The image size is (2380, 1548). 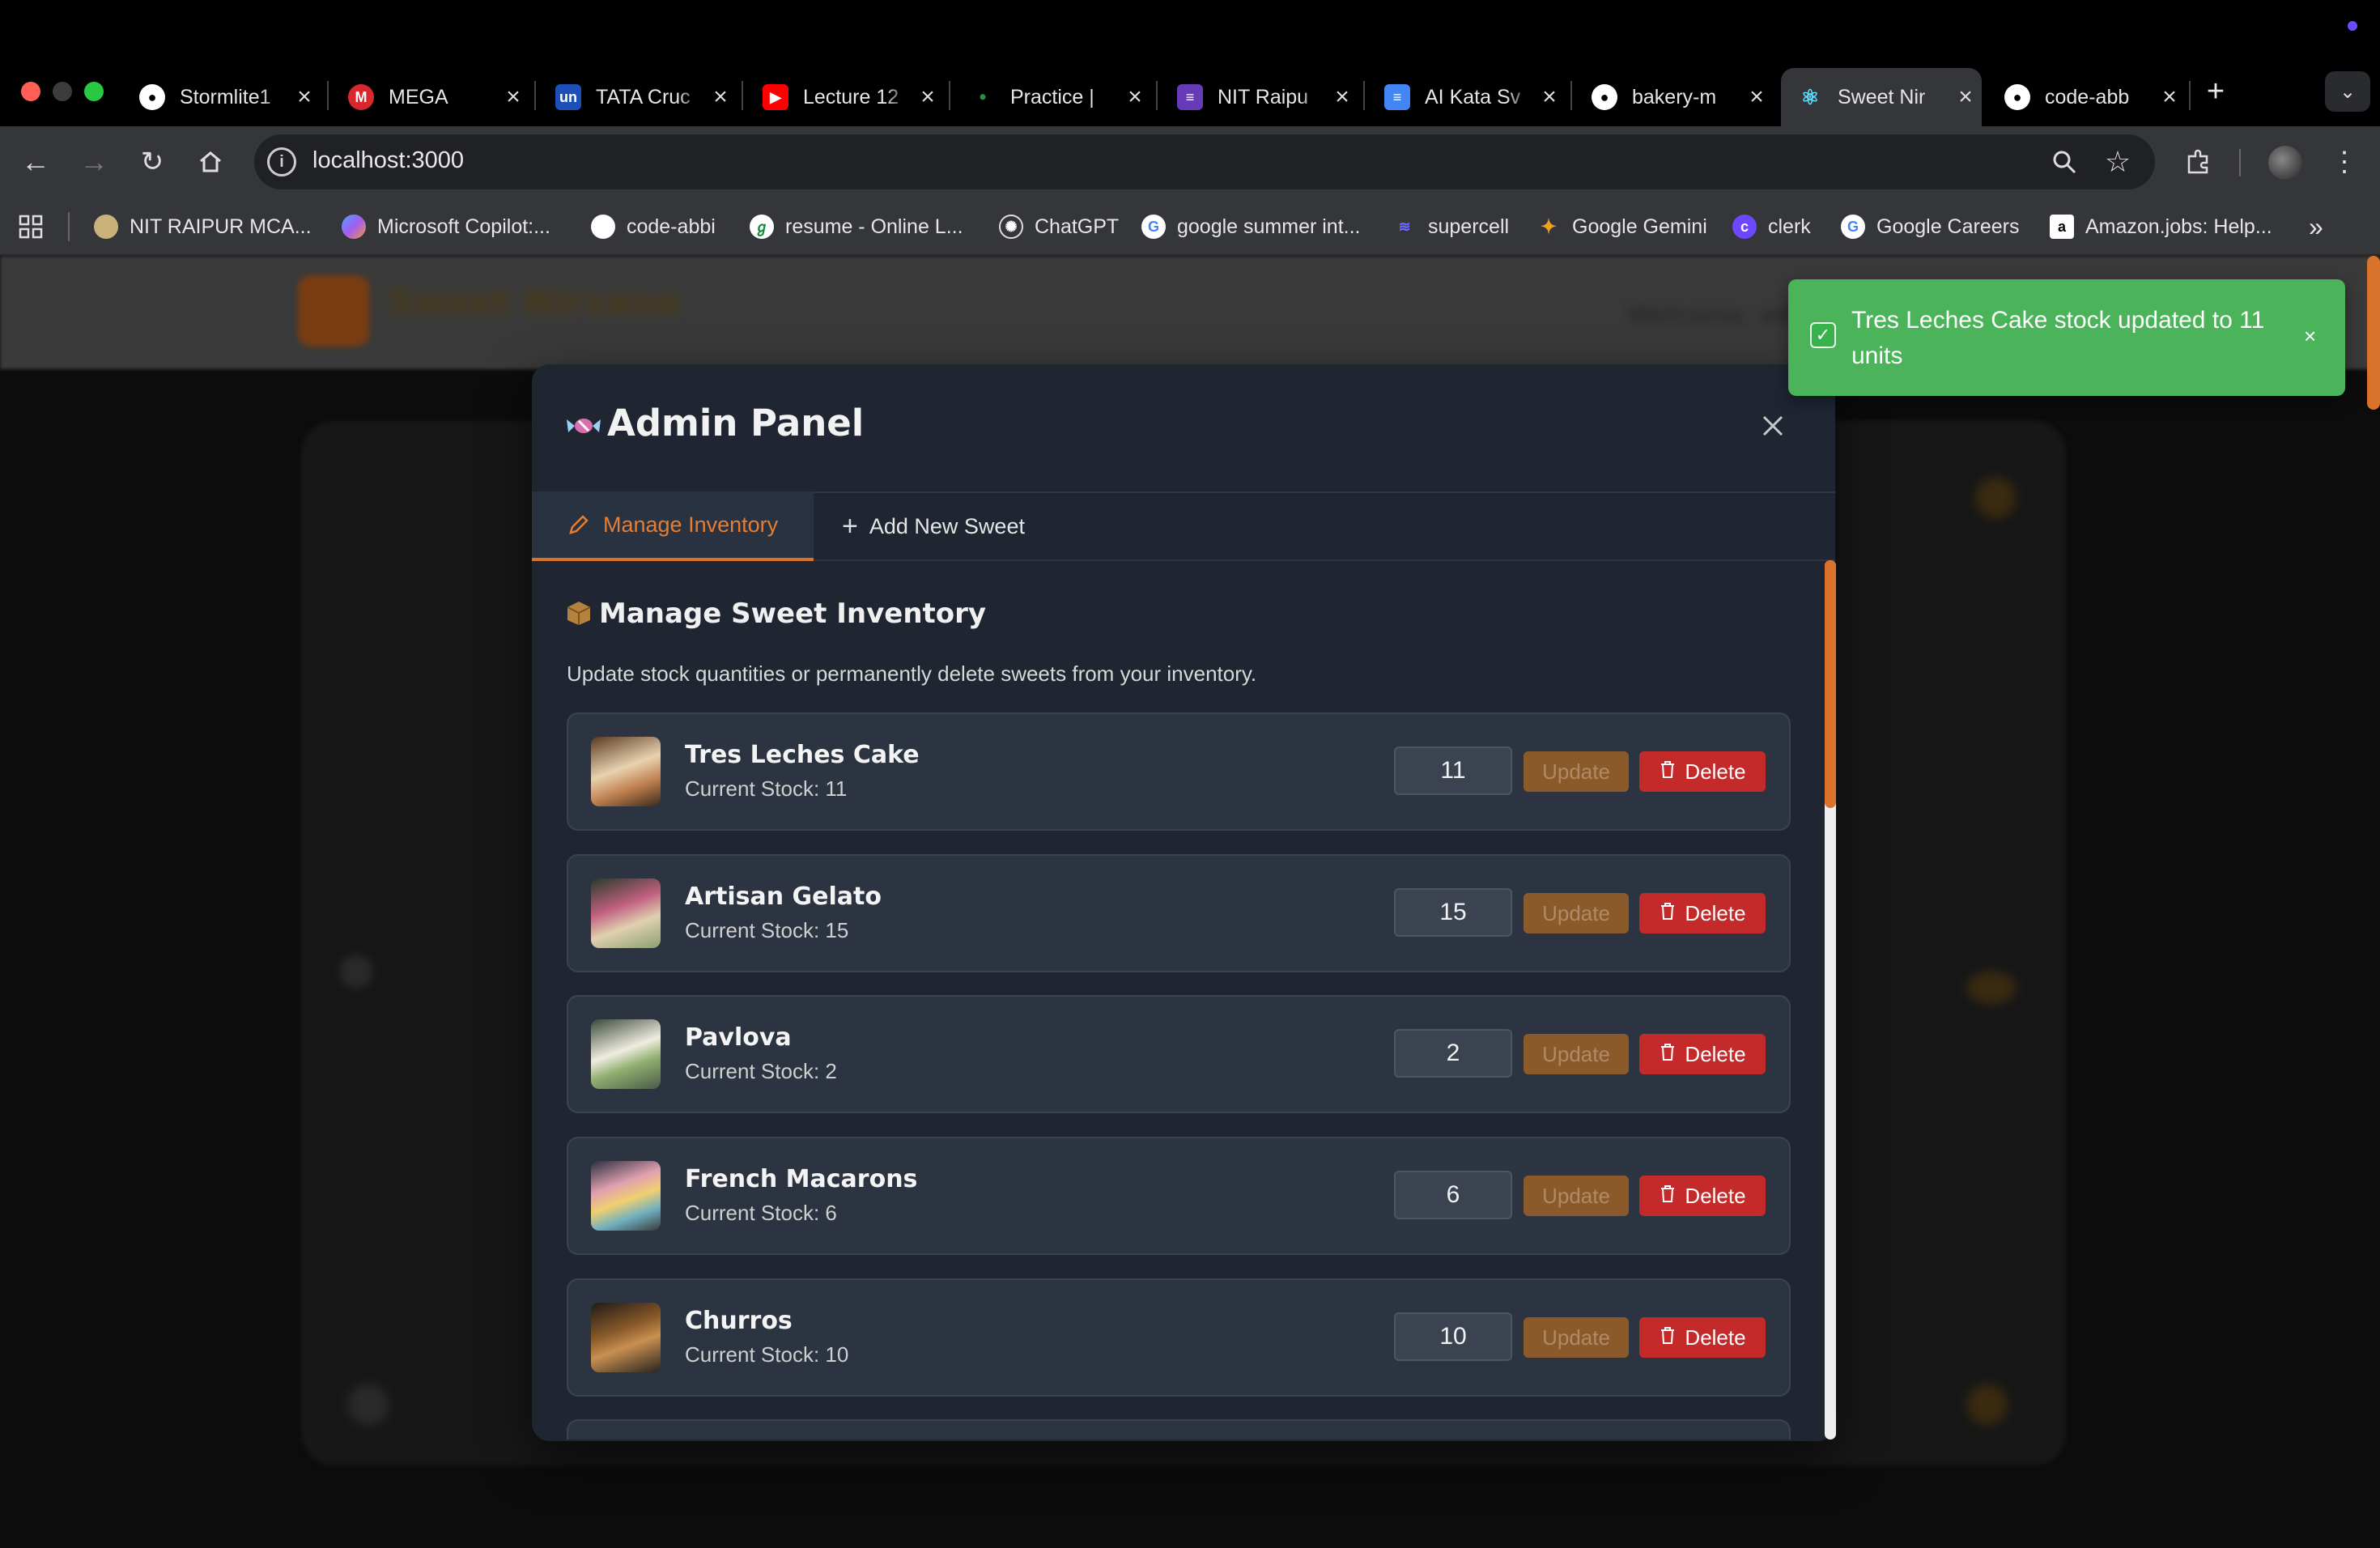 What do you see at coordinates (94, 92) in the screenshot?
I see `maximize-window-icon` at bounding box center [94, 92].